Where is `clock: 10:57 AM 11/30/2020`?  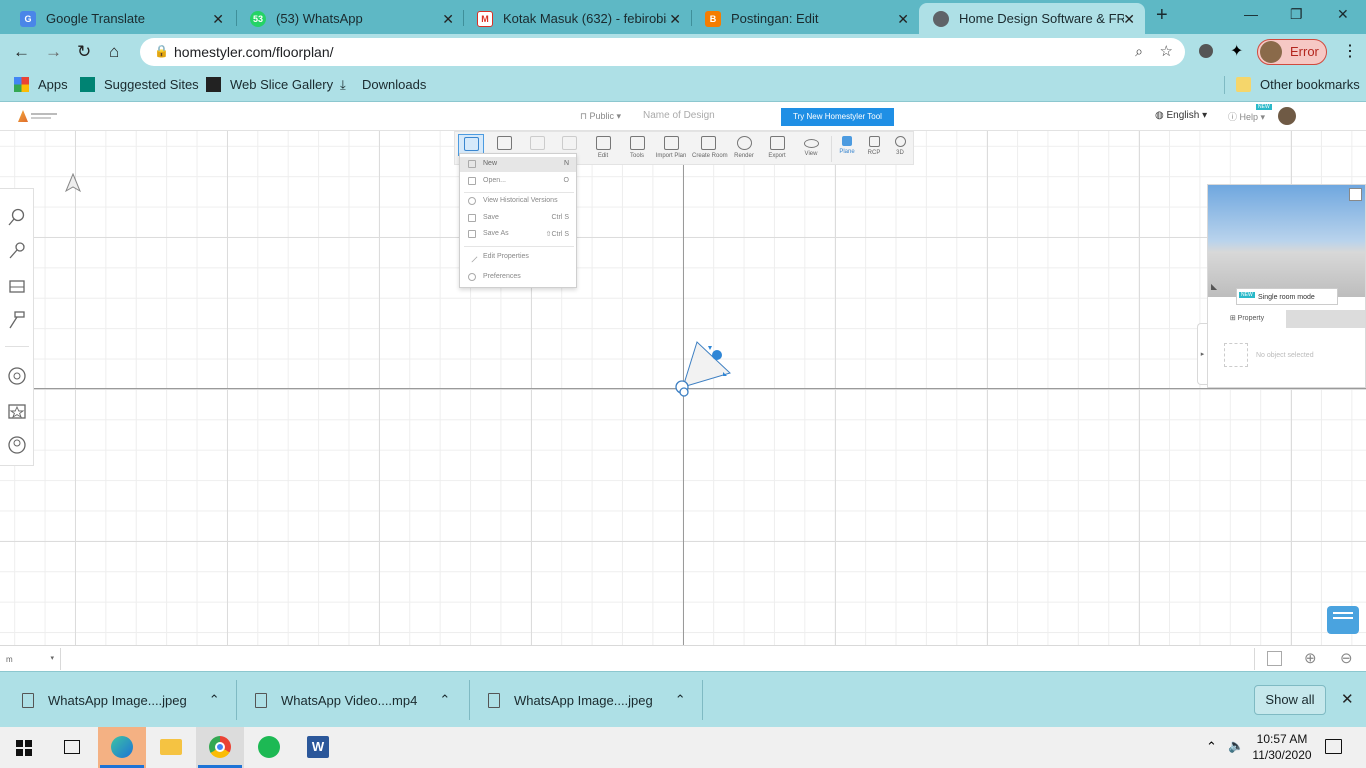 clock: 10:57 AM 11/30/2020 is located at coordinates (1282, 747).